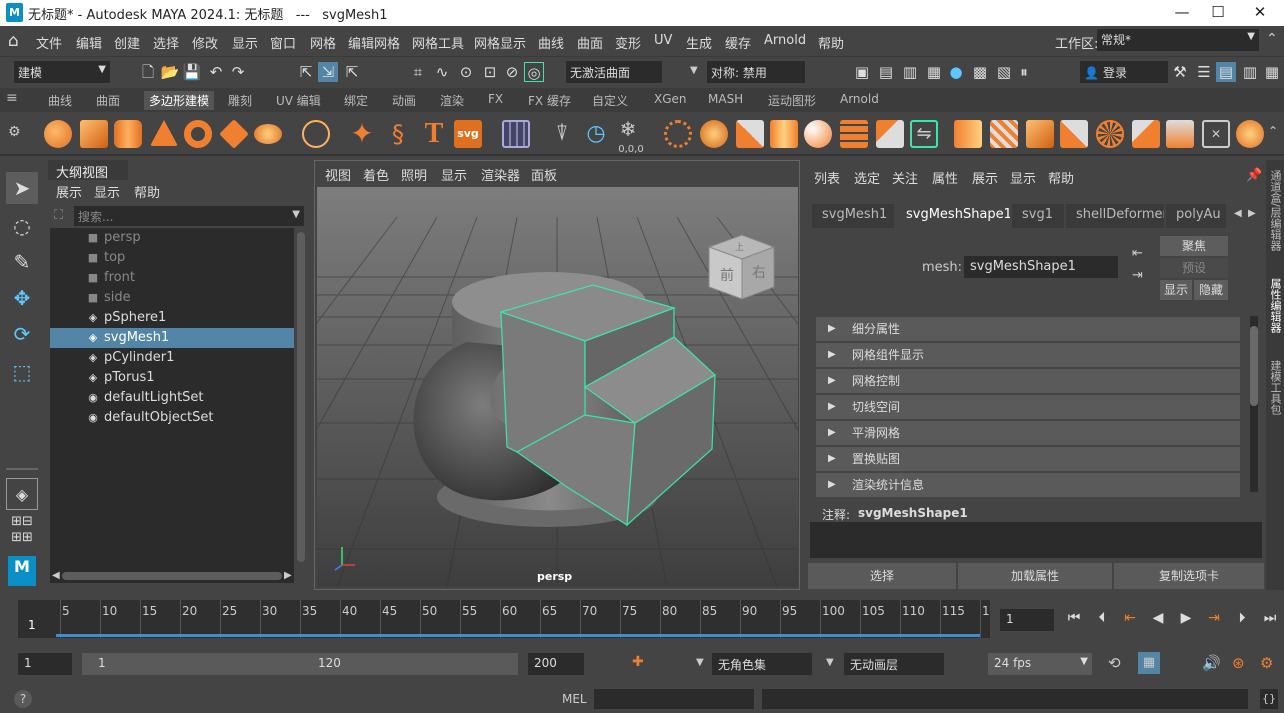 This screenshot has height=713, width=1284. Describe the element at coordinates (500, 42) in the screenshot. I see `menu-item-10: 网格显示` at that location.